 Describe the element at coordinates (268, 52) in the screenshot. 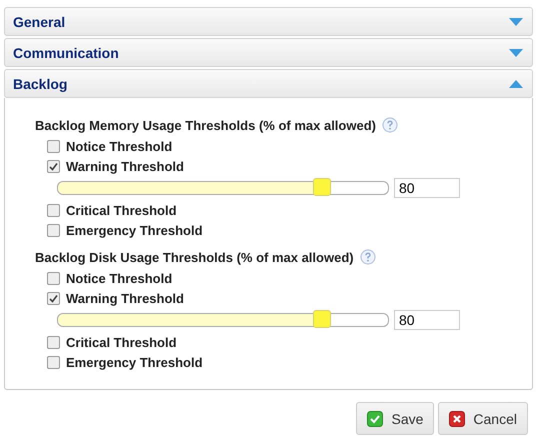

I see `accordion-header: Communication` at that location.